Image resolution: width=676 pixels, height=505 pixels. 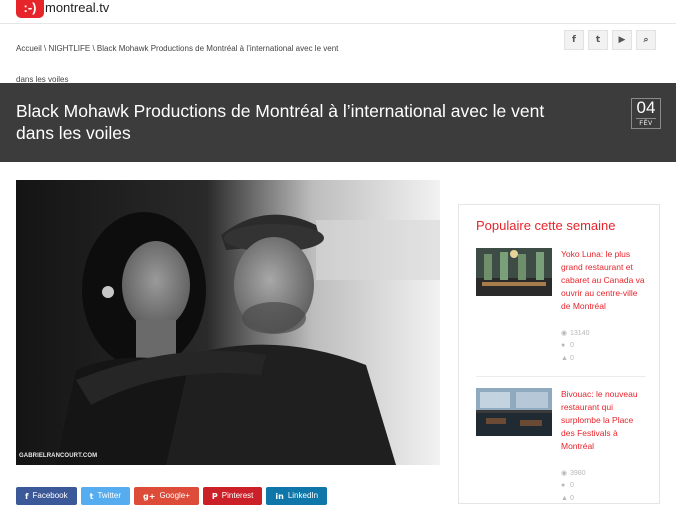 I want to click on widget-title: Populaire cette semaine, so click(x=546, y=225).